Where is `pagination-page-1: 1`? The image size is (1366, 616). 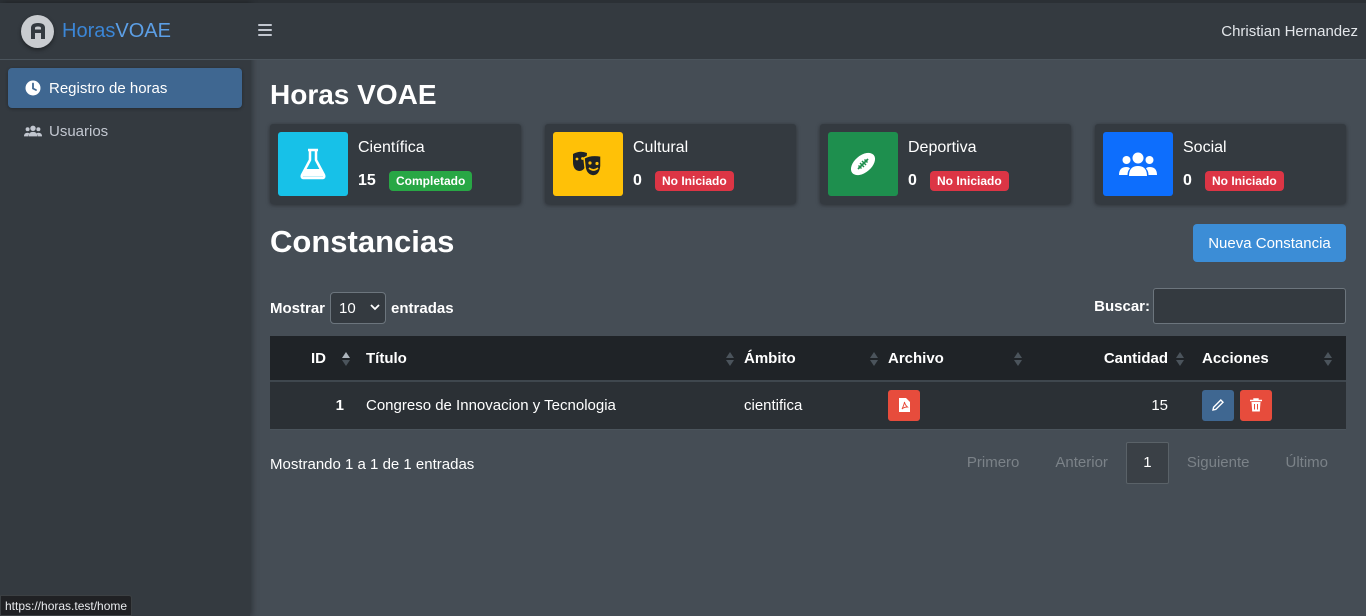 pagination-page-1: 1 is located at coordinates (1147, 462).